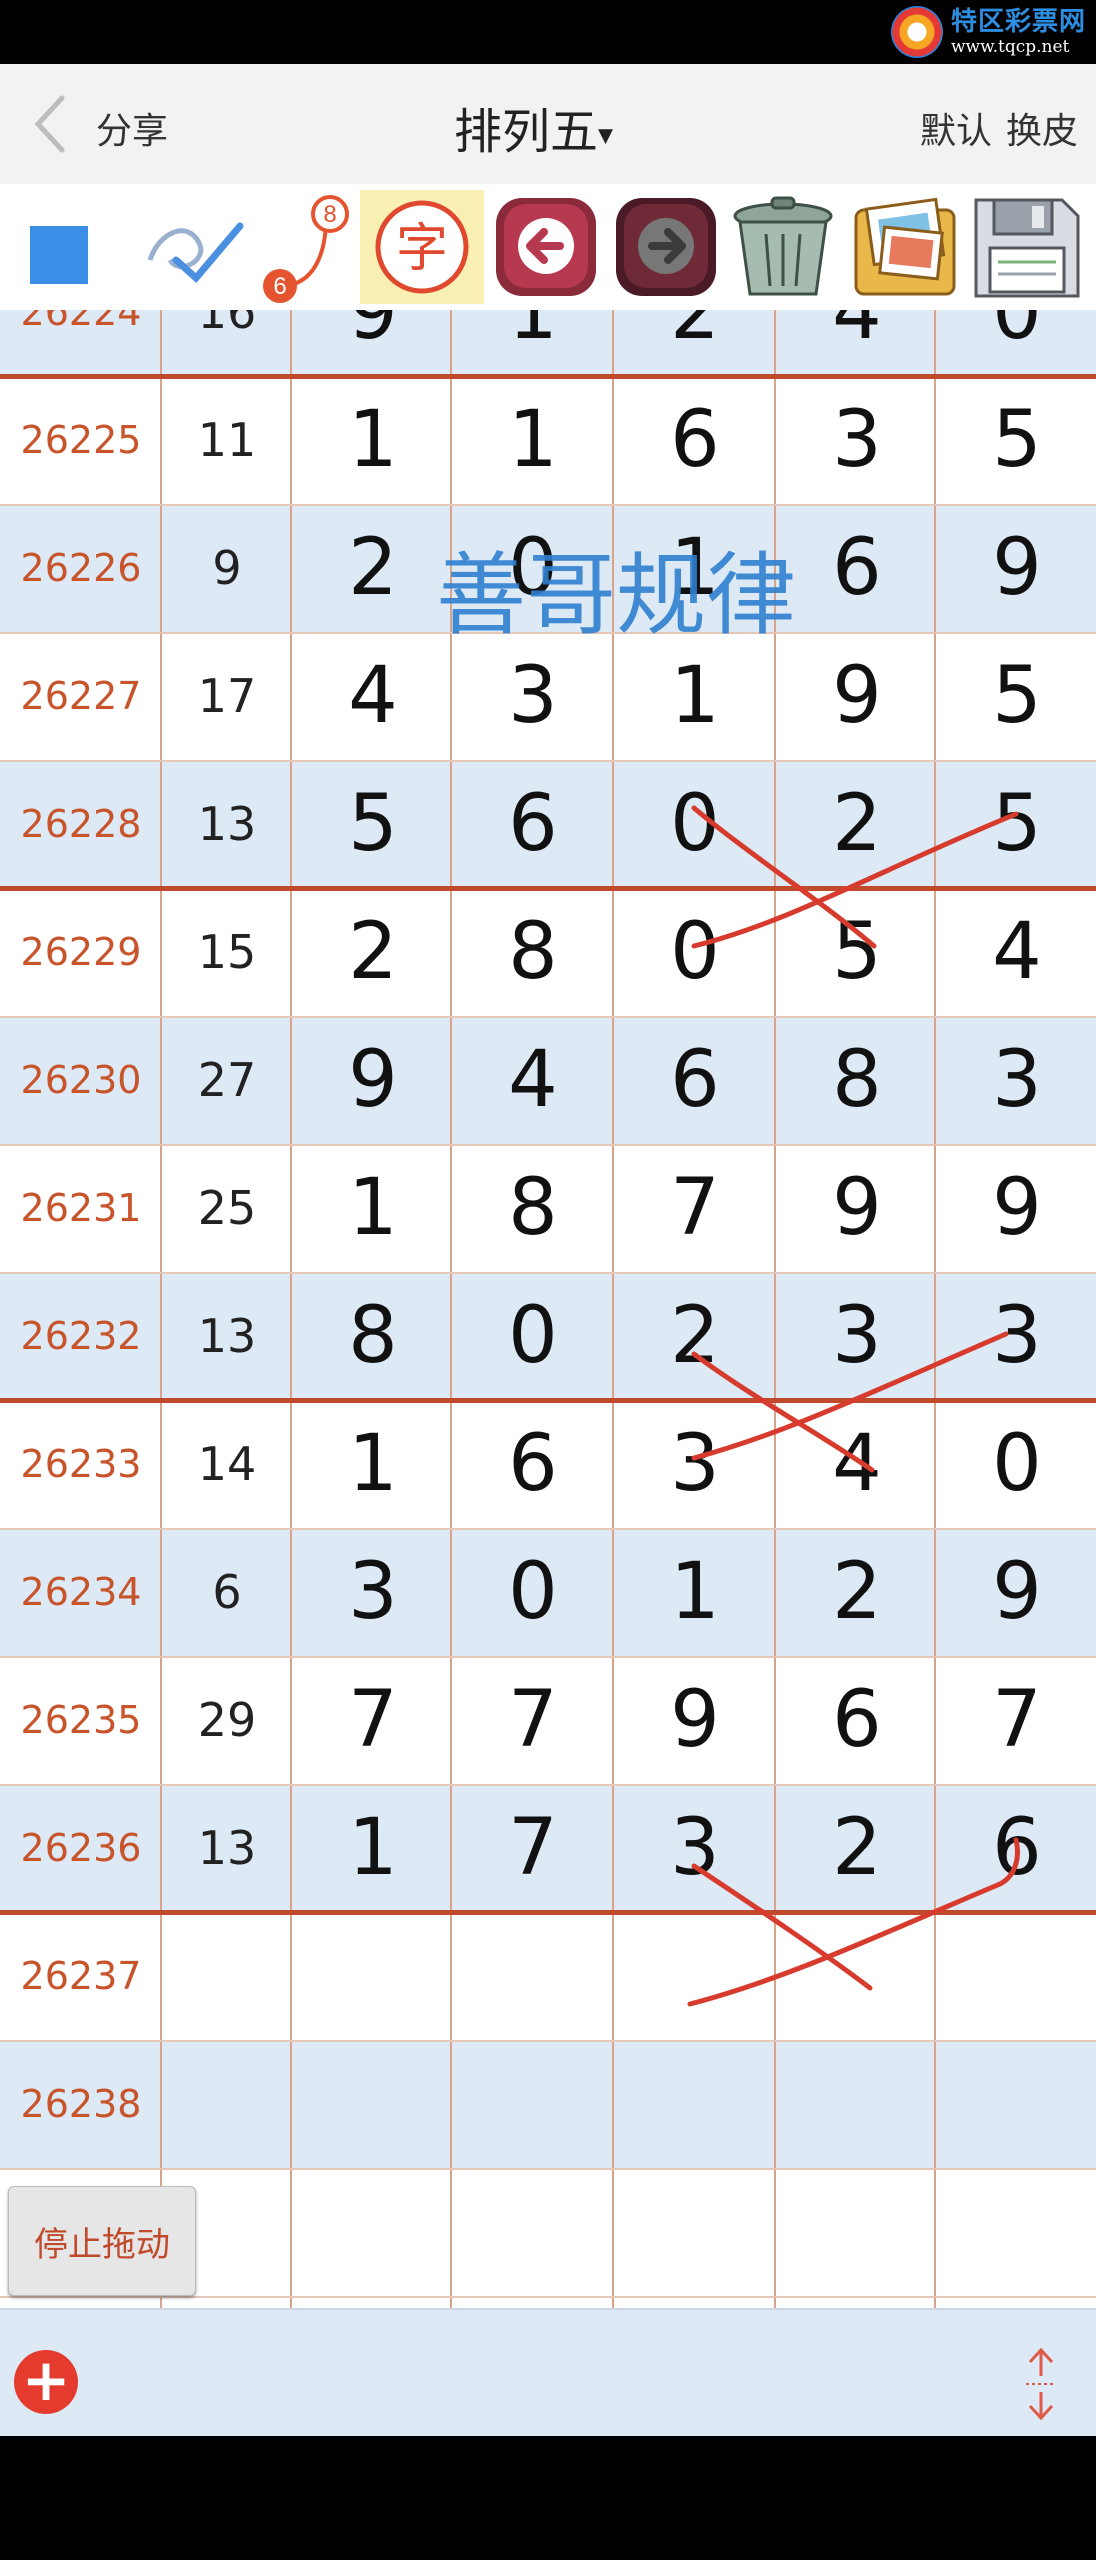 This screenshot has height=2560, width=1096. What do you see at coordinates (1010, 46) in the screenshot?
I see `brand-url: www.tqcp.net` at bounding box center [1010, 46].